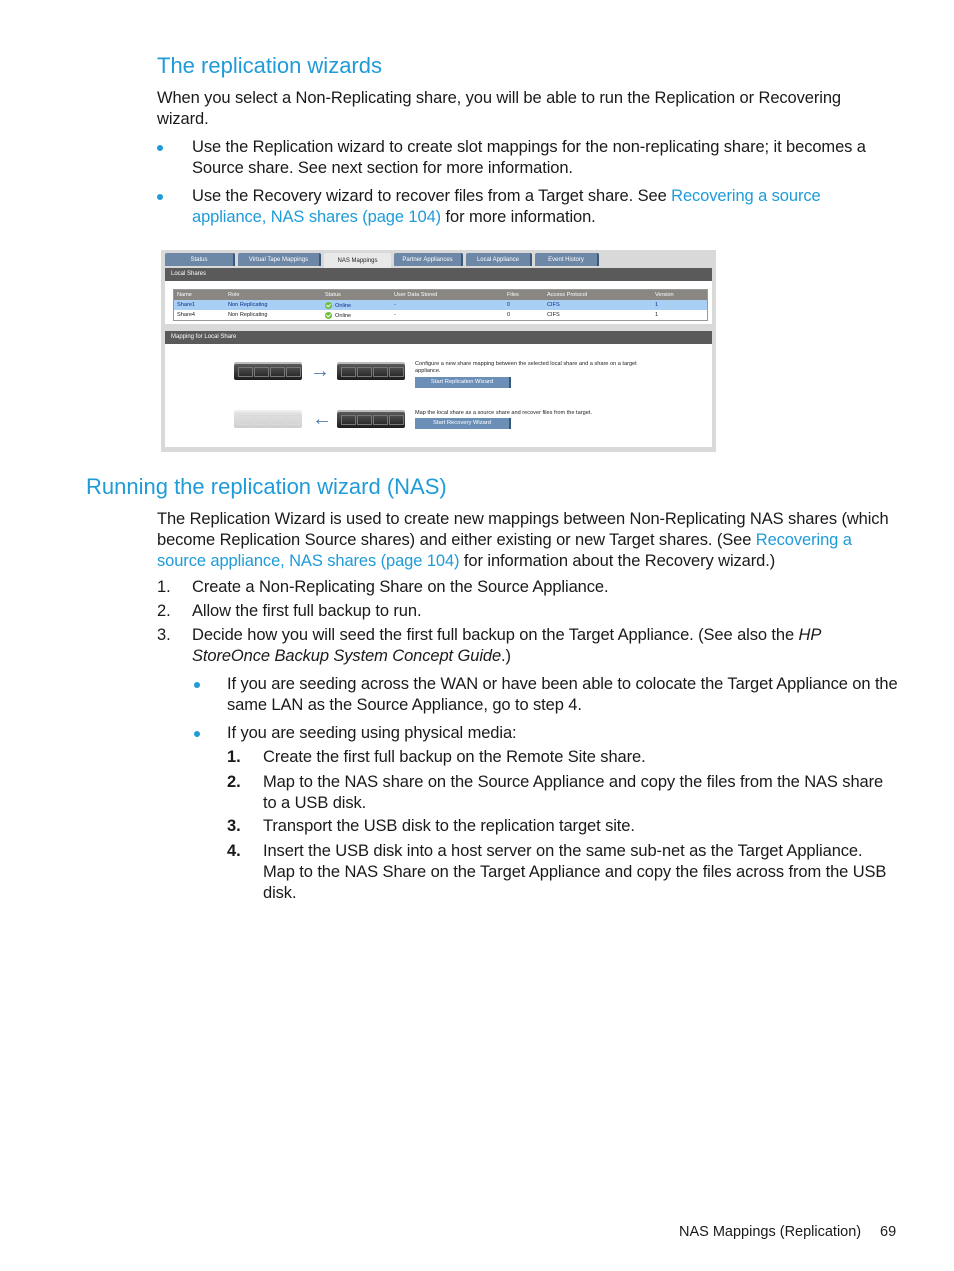  Describe the element at coordinates (200, 259) in the screenshot. I see `tab-status: Status` at that location.